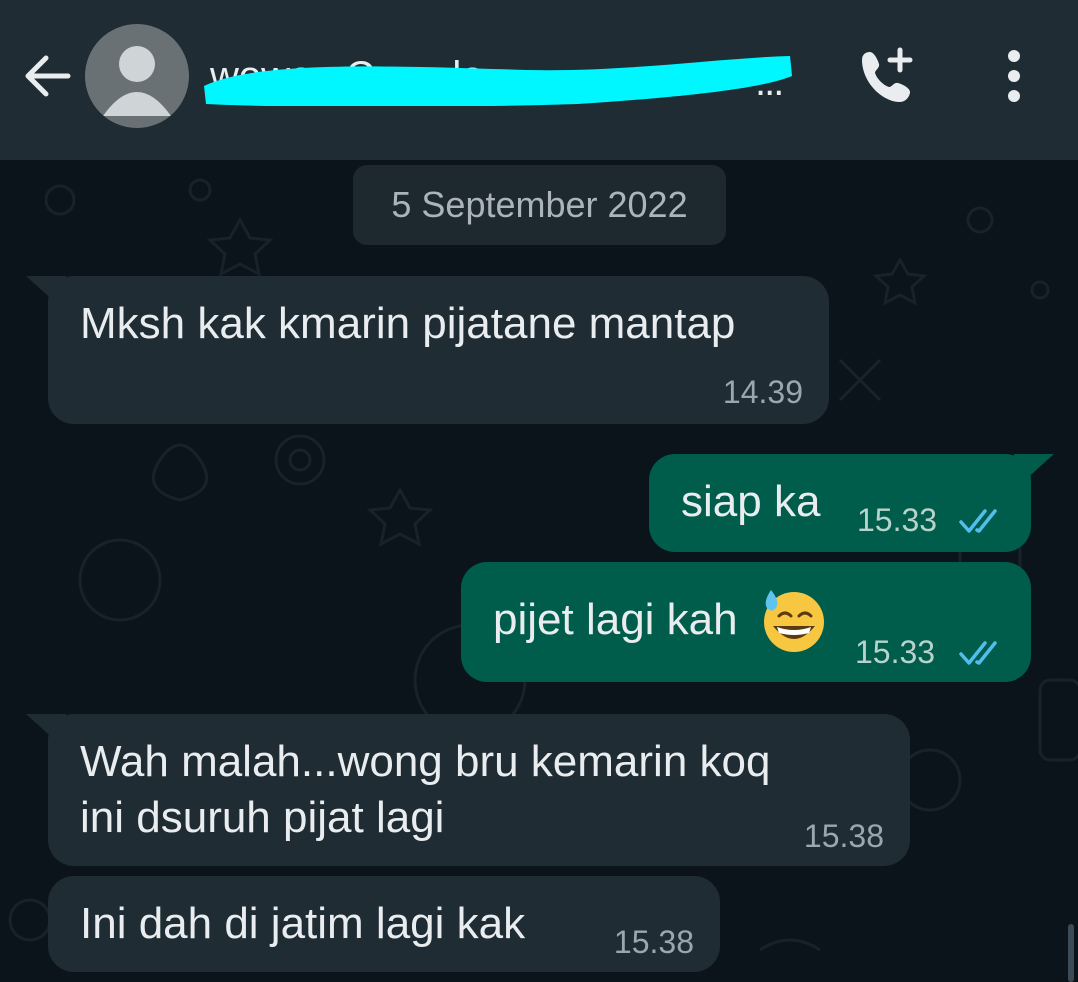 The width and height of the screenshot is (1078, 982). What do you see at coordinates (888, 76) in the screenshot?
I see `add-call-icon` at bounding box center [888, 76].